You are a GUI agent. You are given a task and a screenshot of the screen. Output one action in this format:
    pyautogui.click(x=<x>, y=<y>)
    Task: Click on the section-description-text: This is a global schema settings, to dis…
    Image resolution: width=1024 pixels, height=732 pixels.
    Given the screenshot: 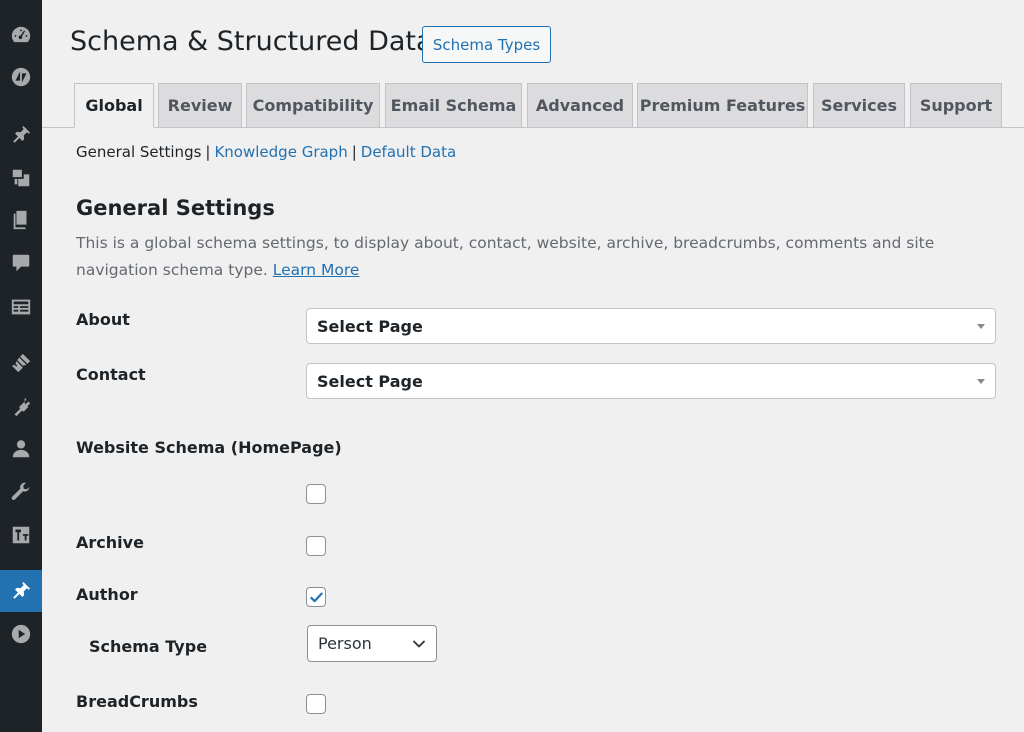 What is the action you would take?
    pyautogui.click(x=505, y=256)
    